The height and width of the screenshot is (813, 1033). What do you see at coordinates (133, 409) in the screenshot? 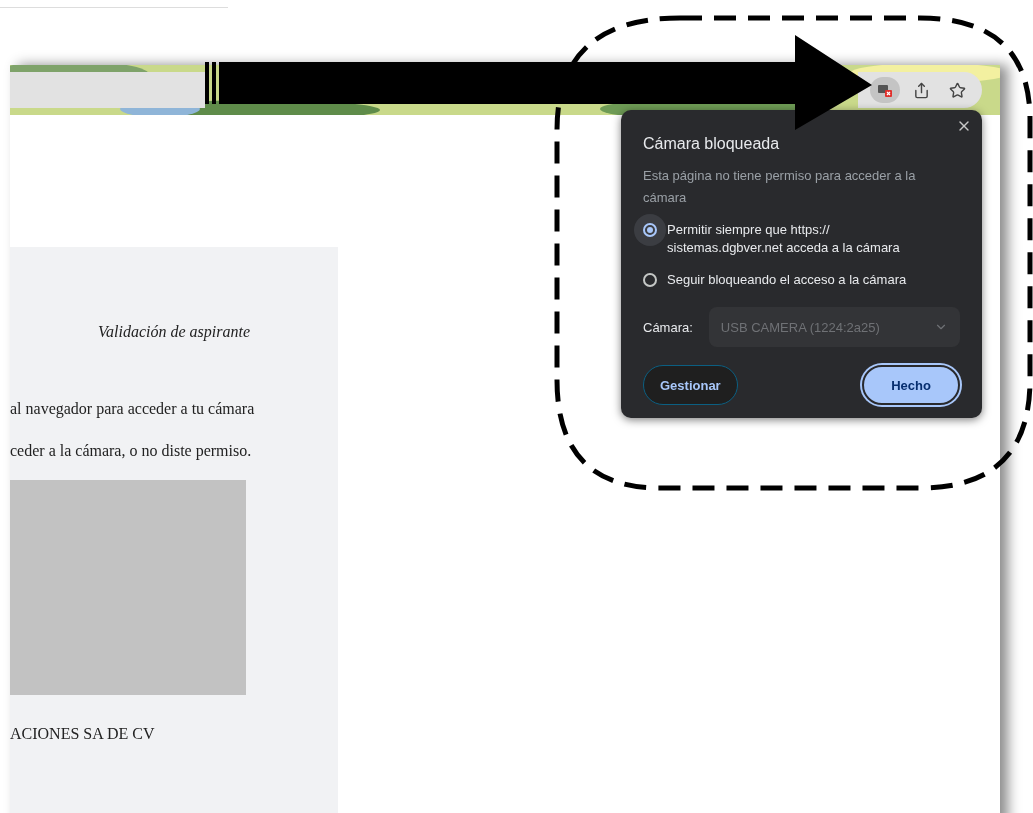
I see `instruction-text: al navegador para acceder a tu cámara` at bounding box center [133, 409].